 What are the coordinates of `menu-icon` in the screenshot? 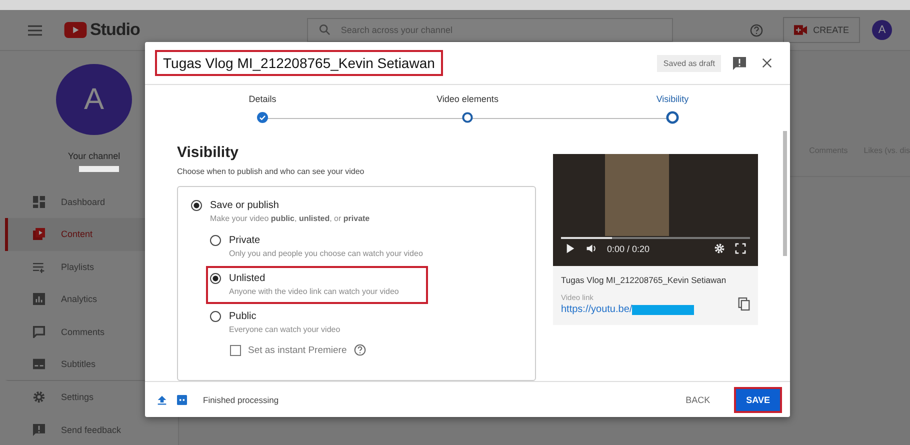 It's located at (35, 30).